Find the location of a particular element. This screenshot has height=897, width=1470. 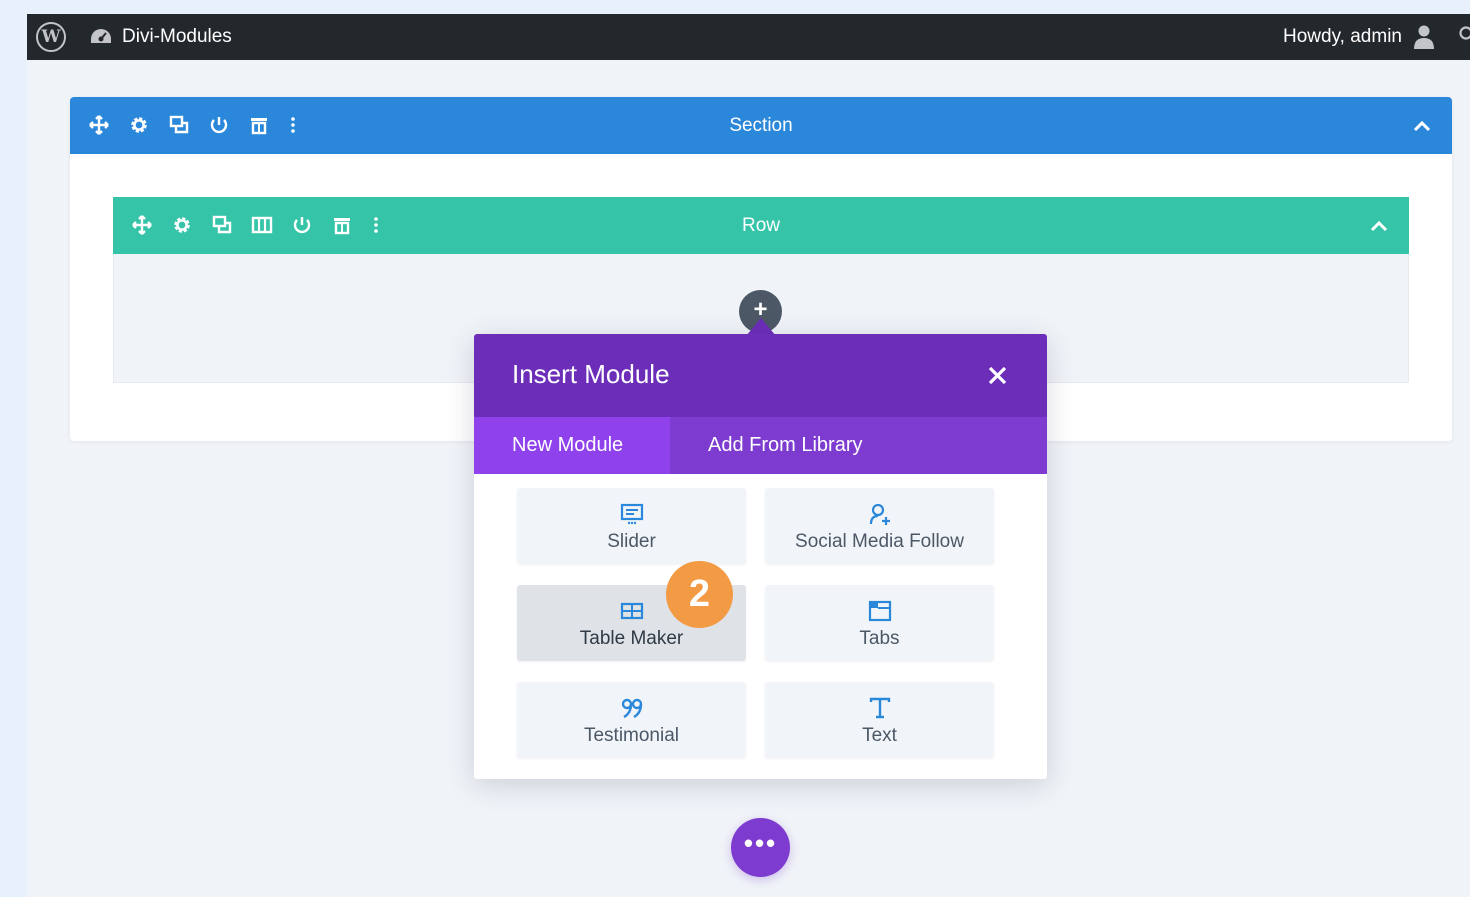

modal-tabs: New Module Add From Library is located at coordinates (760, 445).